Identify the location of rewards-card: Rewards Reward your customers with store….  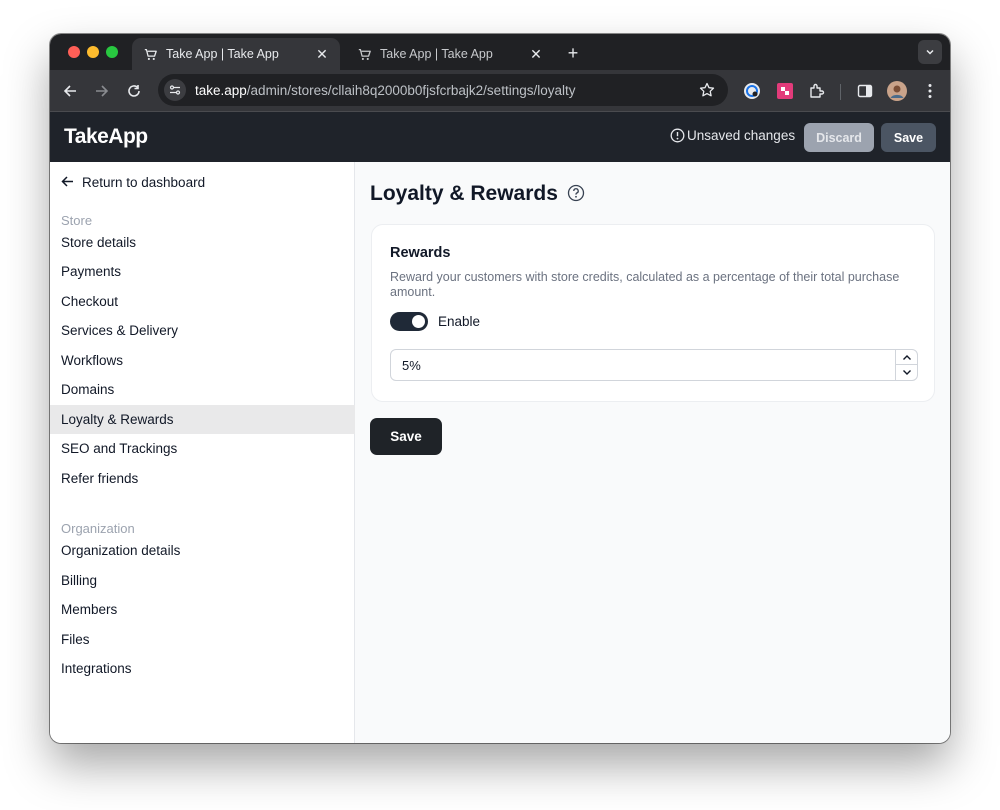
(653, 313).